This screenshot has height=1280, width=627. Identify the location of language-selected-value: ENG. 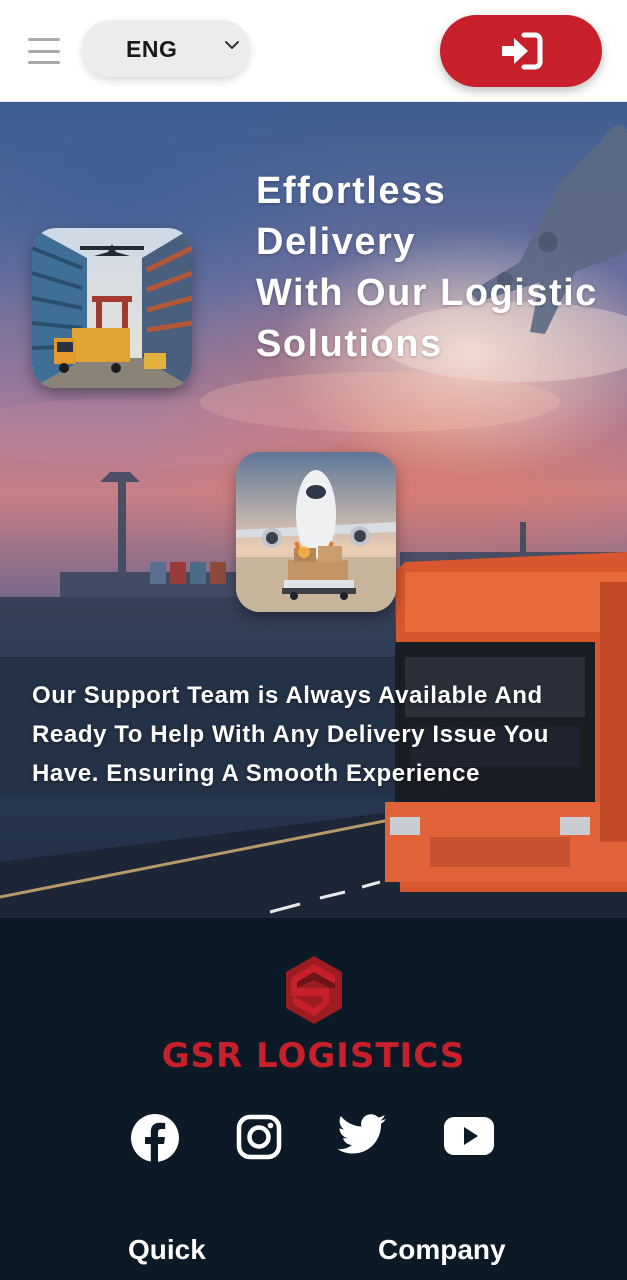
(152, 49).